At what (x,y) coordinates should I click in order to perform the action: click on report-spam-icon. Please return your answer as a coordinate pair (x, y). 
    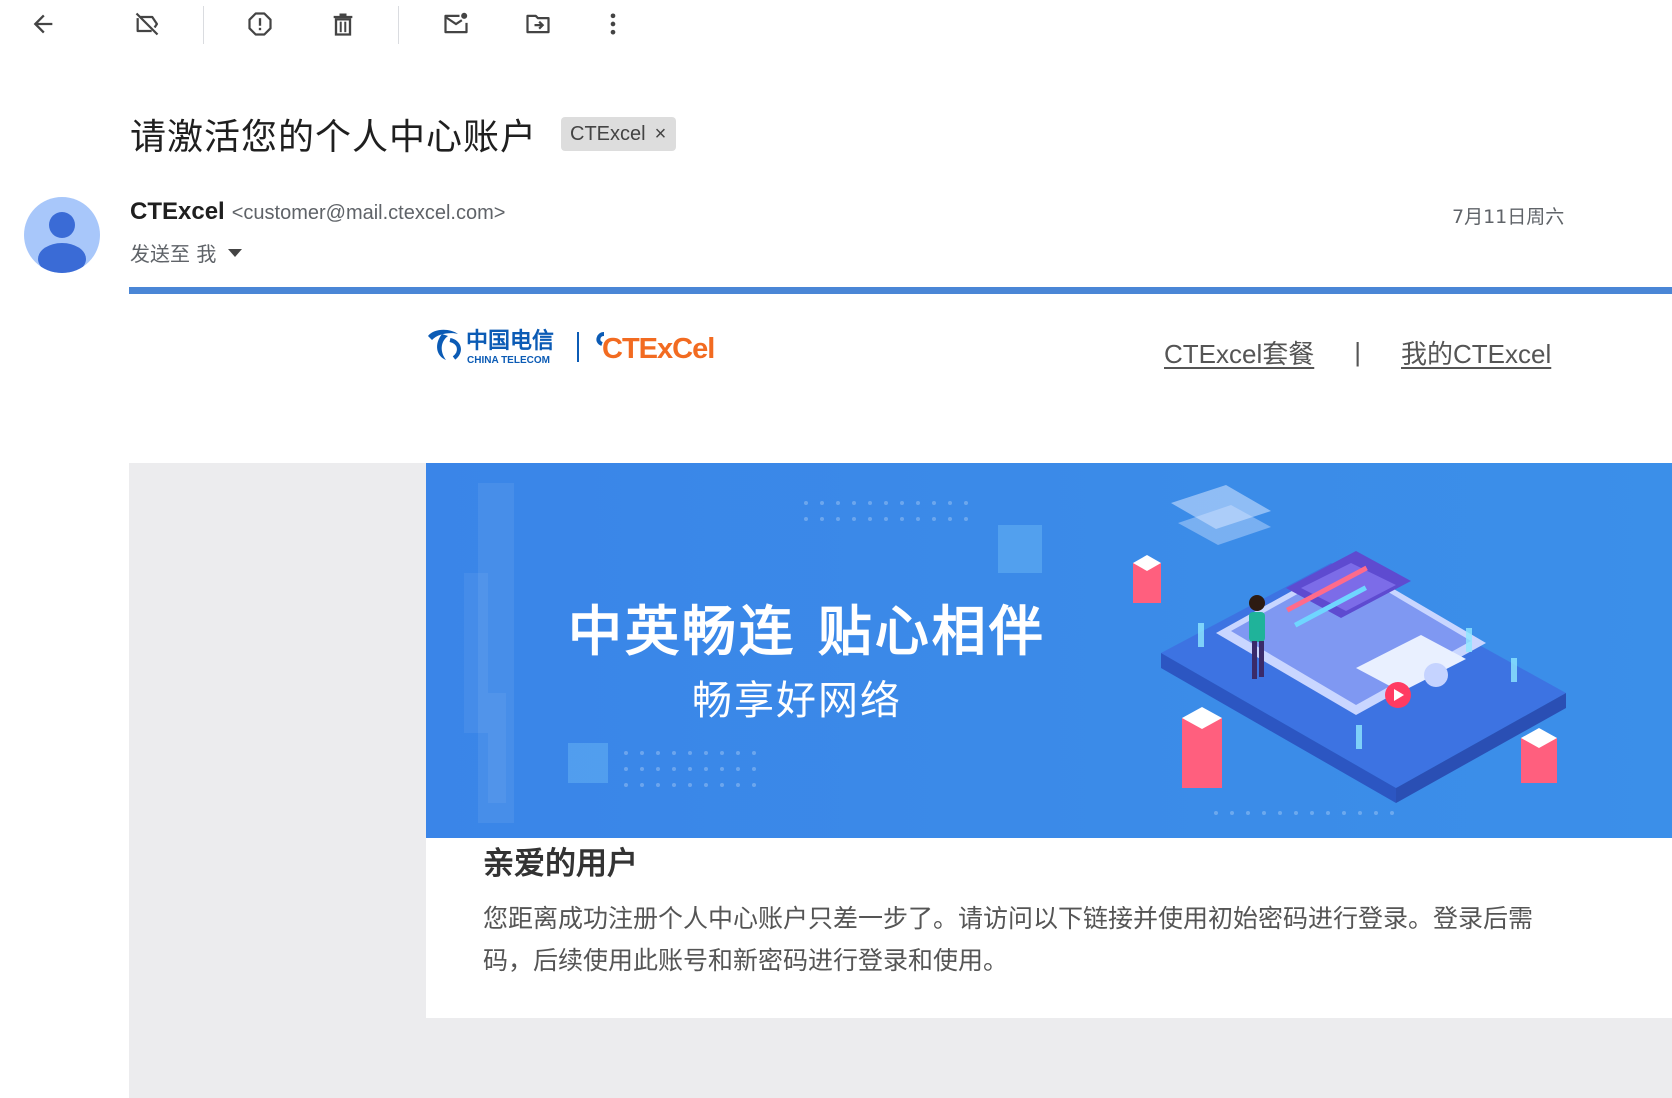
    Looking at the image, I should click on (260, 24).